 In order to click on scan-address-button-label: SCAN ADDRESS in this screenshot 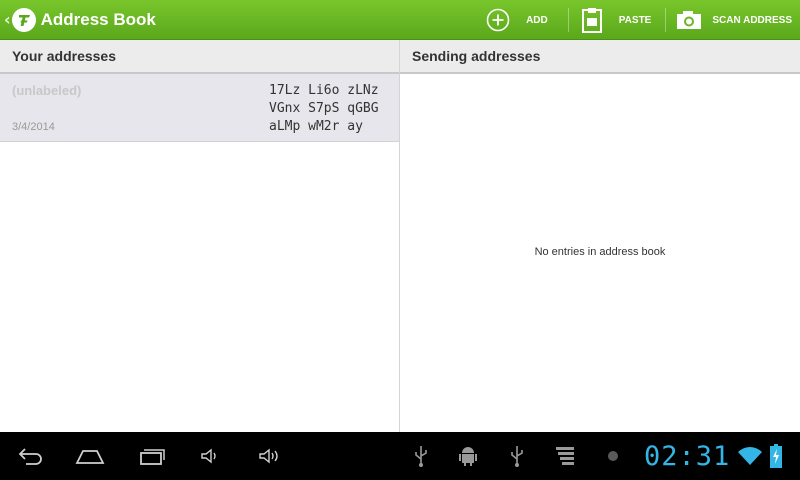, I will do `click(752, 20)`.